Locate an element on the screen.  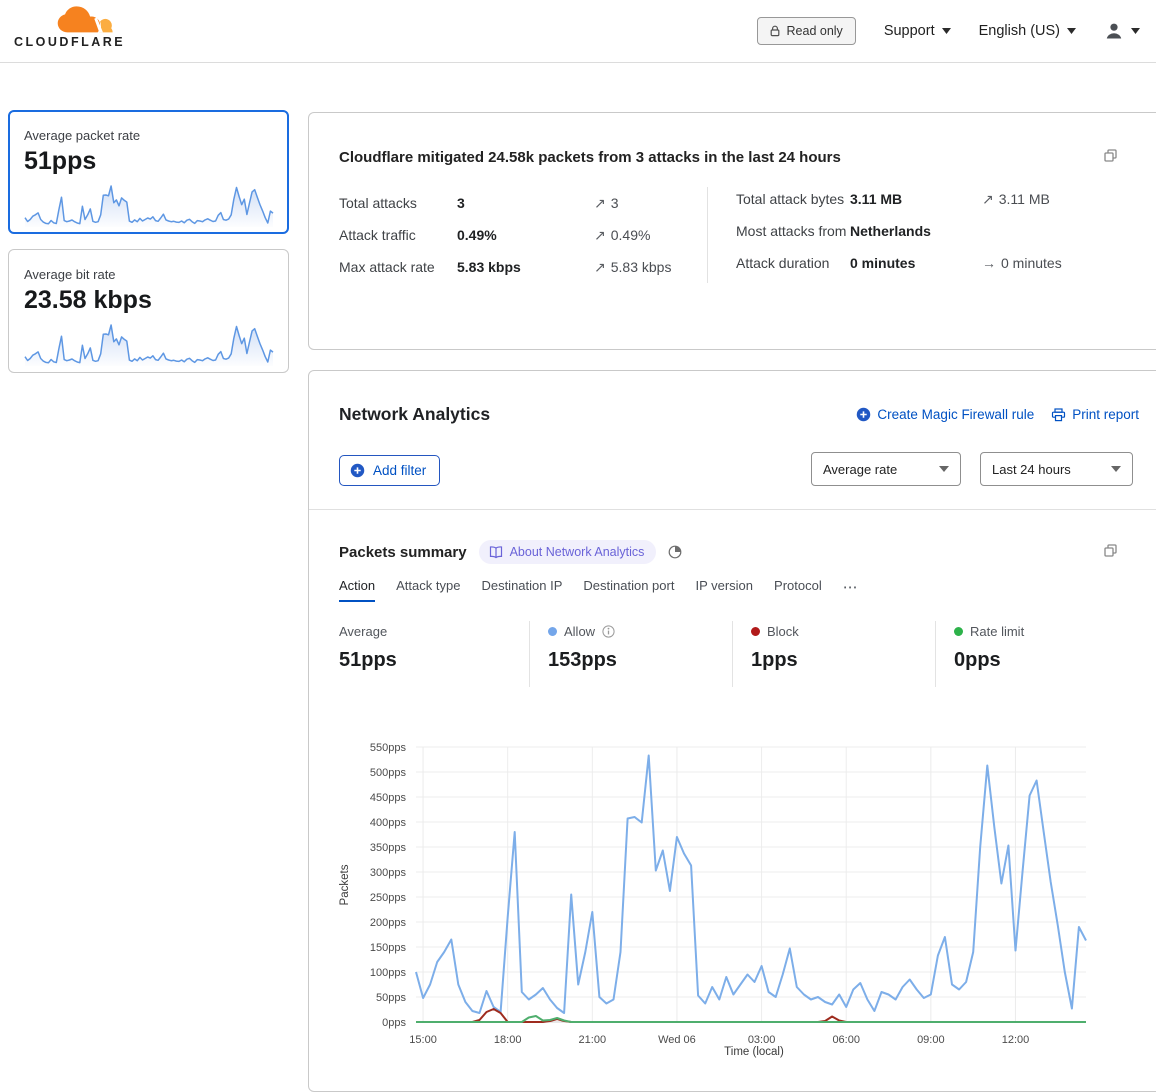
account-menu is located at coordinates (1122, 31).